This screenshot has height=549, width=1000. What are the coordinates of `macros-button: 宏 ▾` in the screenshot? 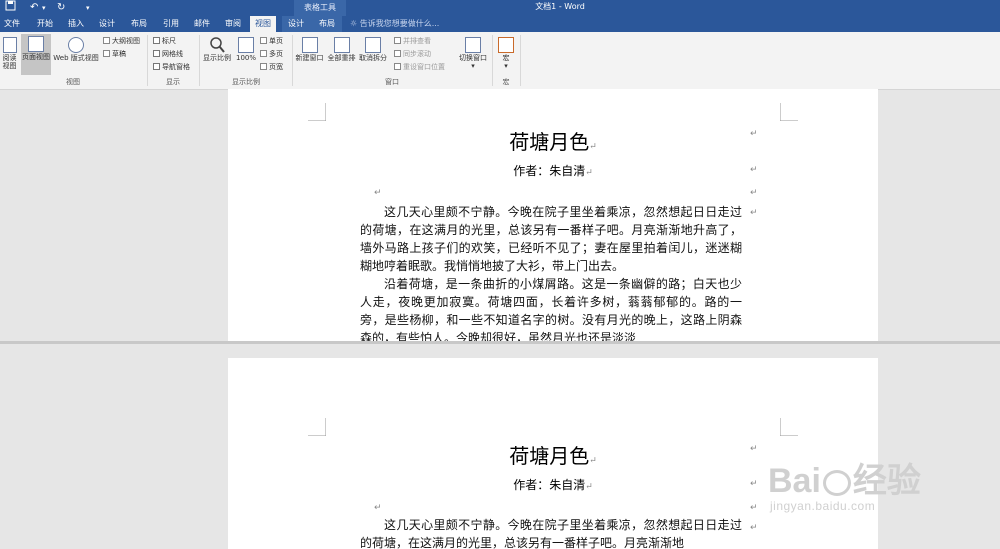 It's located at (506, 55).